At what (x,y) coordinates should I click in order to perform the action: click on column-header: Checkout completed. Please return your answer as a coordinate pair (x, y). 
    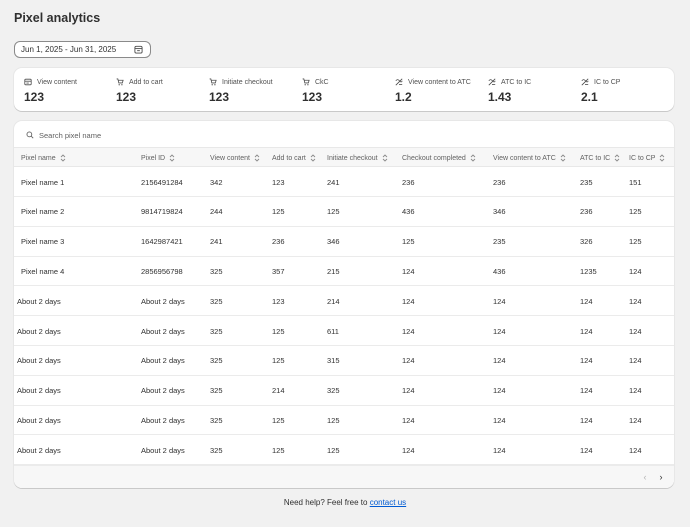
    Looking at the image, I should click on (439, 158).